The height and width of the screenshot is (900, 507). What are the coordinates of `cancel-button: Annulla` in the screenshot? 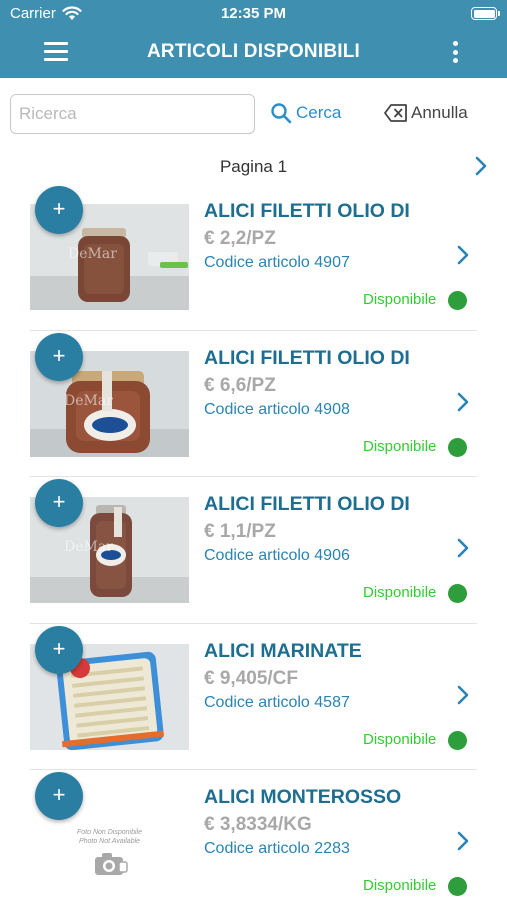 It's located at (426, 113).